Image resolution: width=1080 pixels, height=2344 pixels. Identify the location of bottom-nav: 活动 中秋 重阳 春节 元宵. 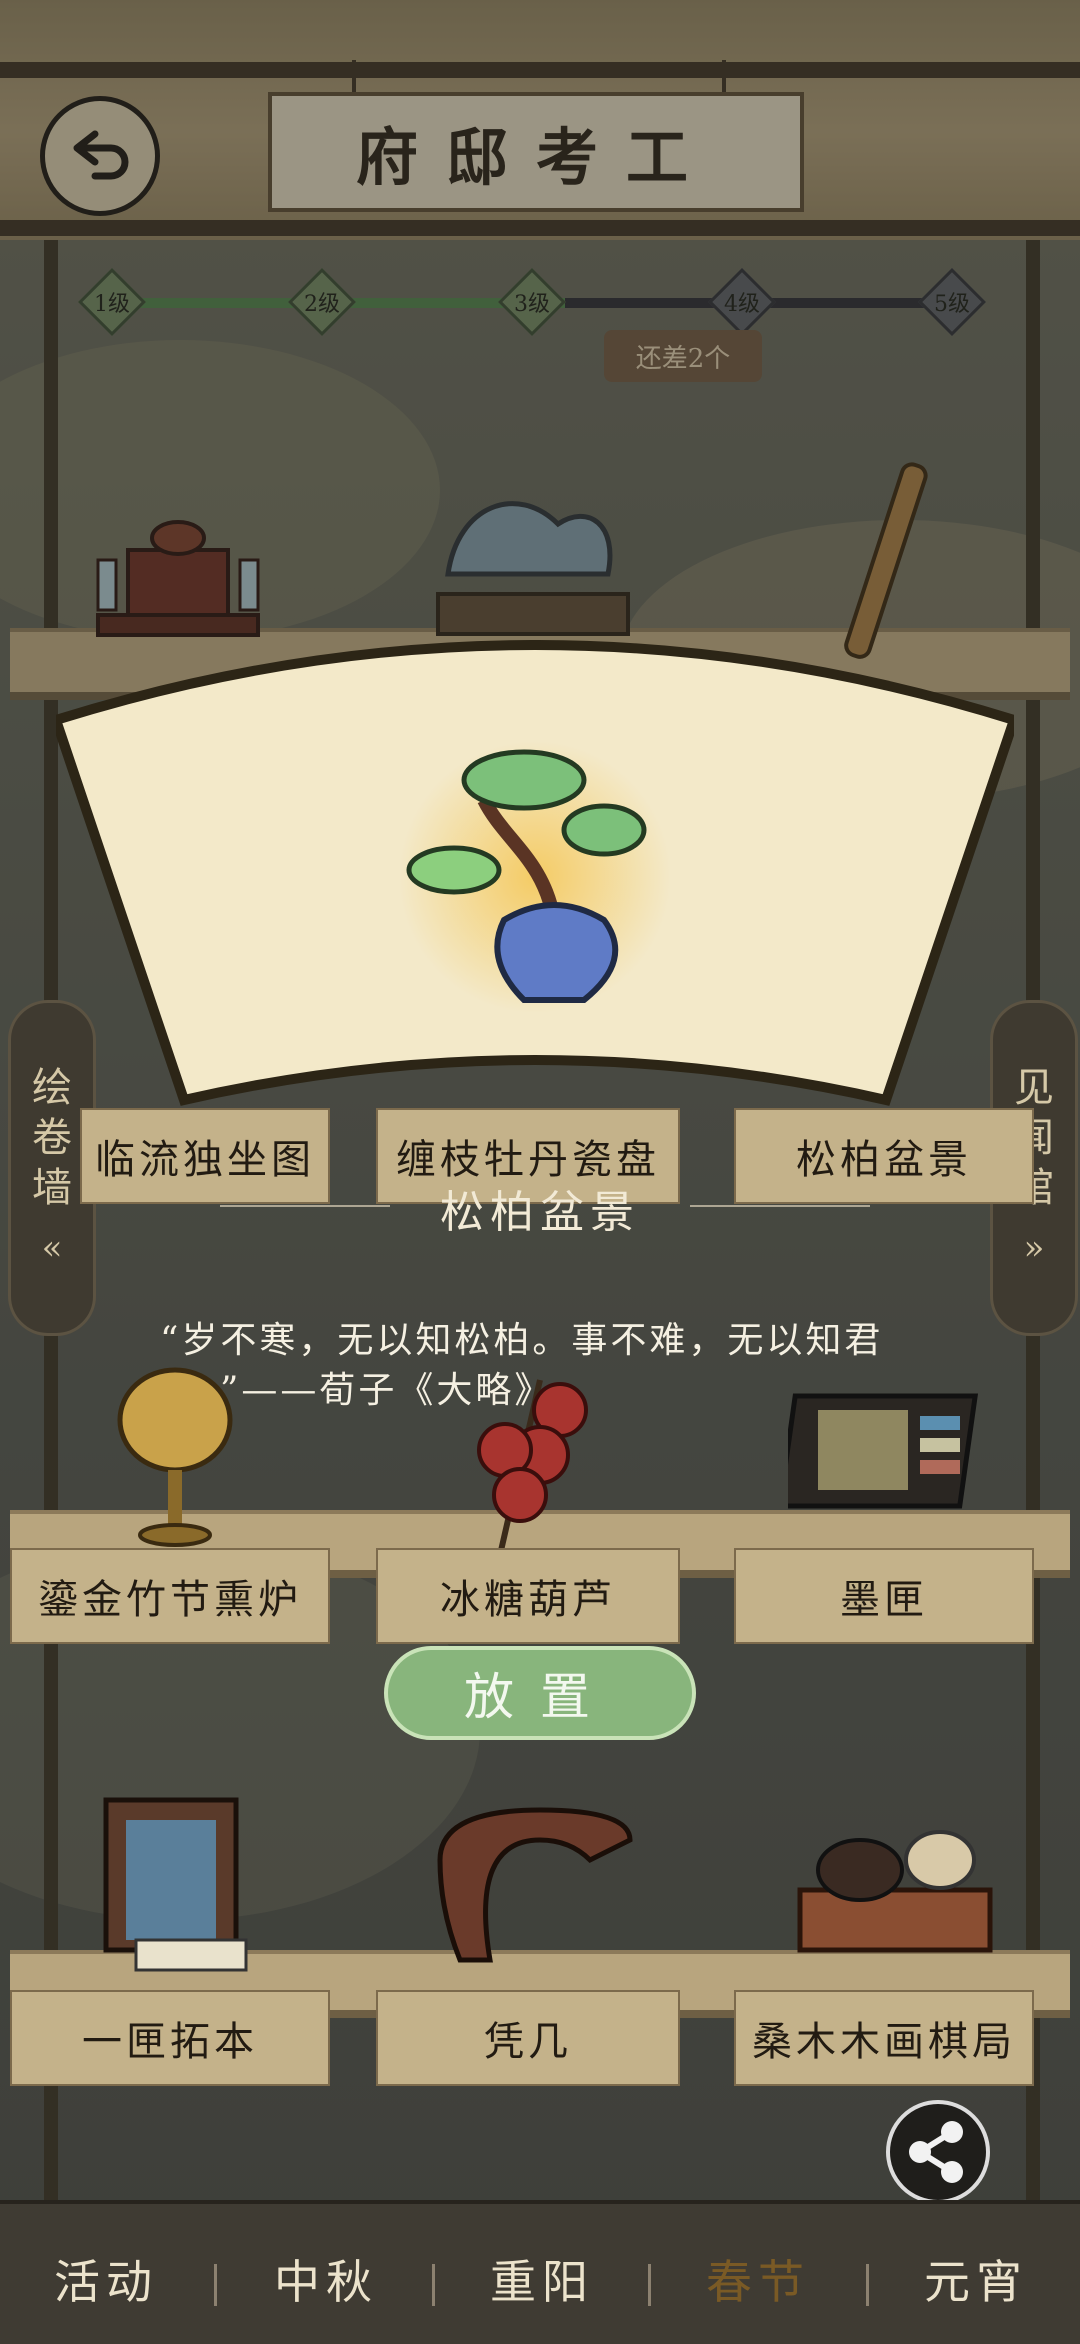
(540, 2272).